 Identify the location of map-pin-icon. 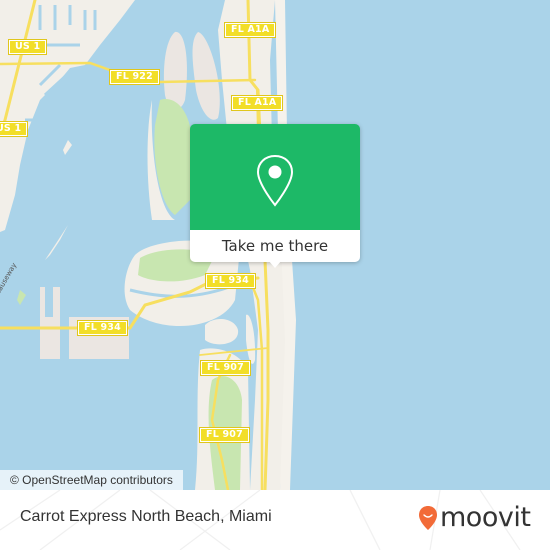
(275, 180).